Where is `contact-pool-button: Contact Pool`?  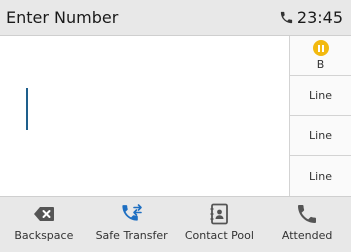 contact-pool-button: Contact Pool is located at coordinates (220, 224).